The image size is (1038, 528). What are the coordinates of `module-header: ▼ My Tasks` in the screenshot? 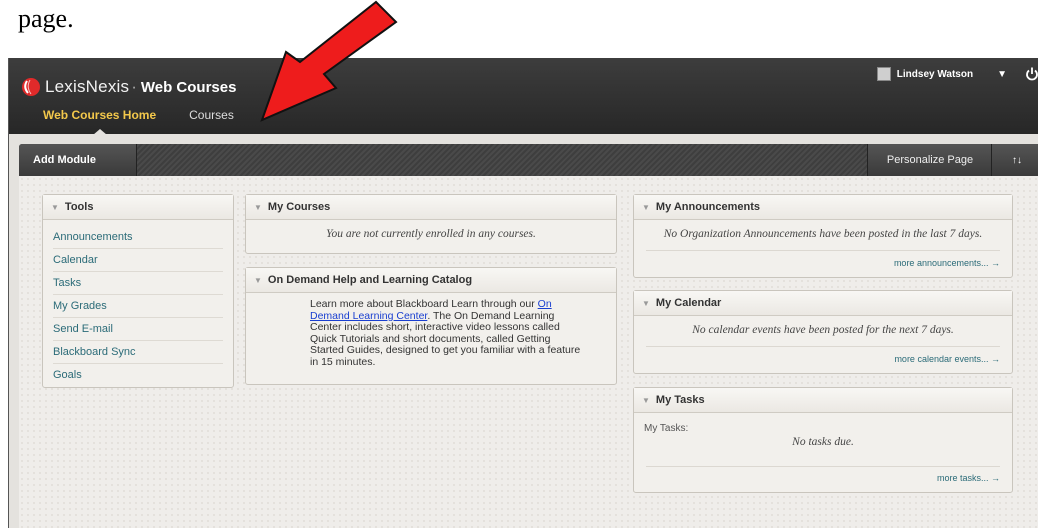 It's located at (823, 400).